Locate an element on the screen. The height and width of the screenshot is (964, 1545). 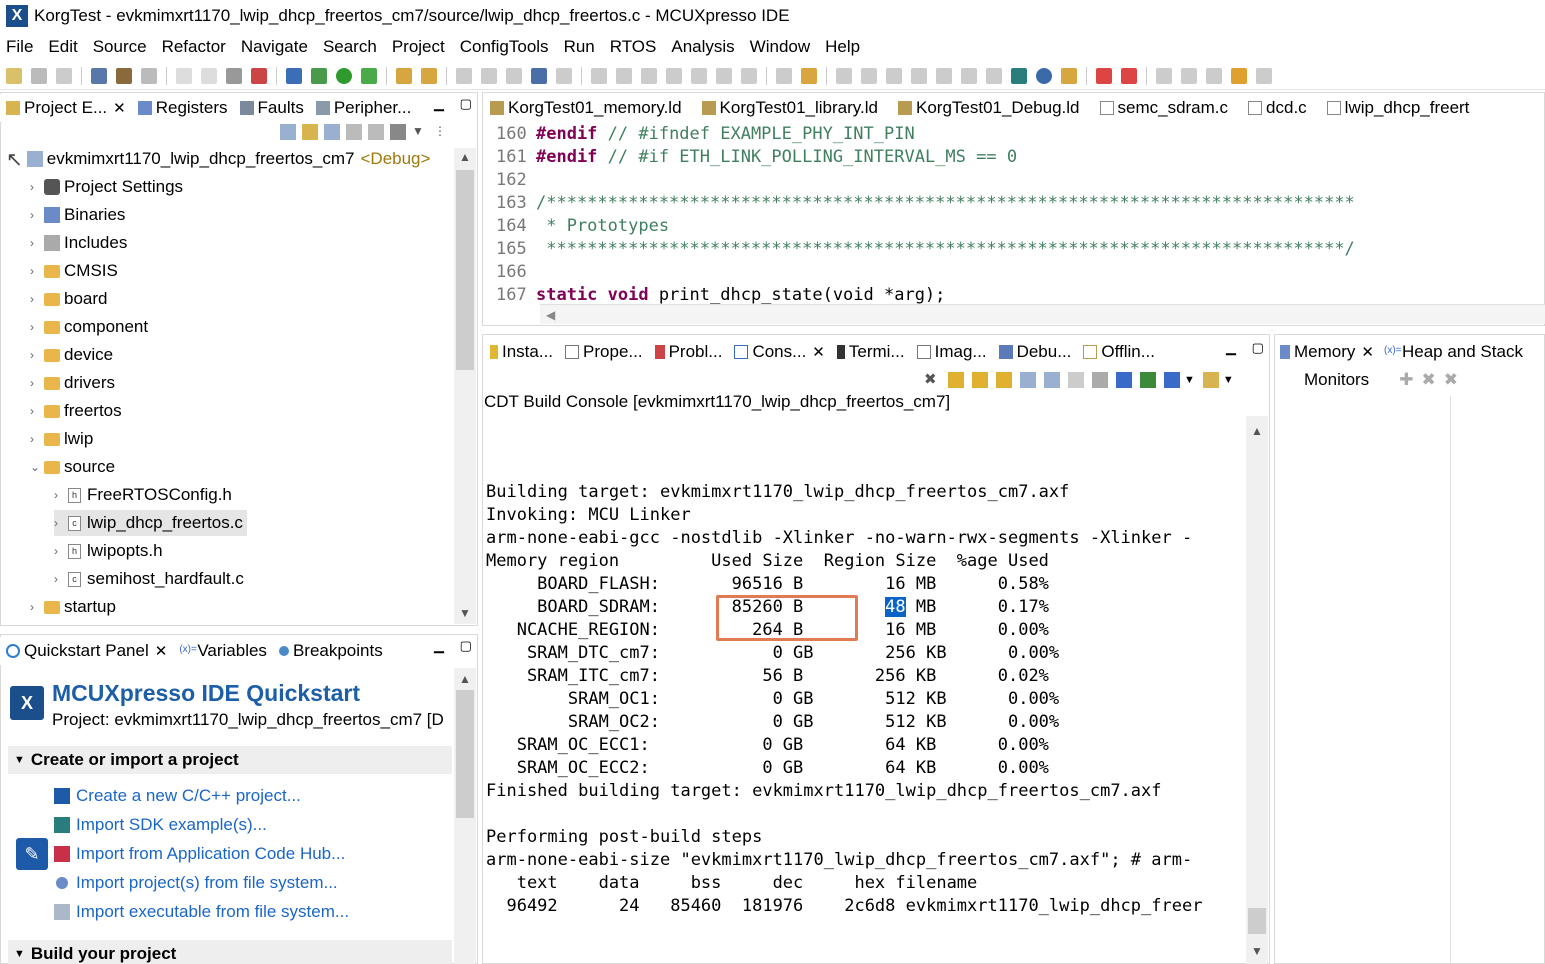
display-selected-icon is located at coordinates (1172, 380).